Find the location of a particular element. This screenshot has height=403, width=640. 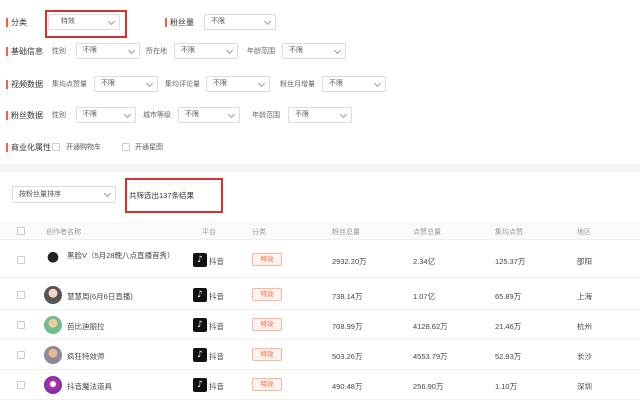

shop-checkbox-label: 开通购物车 is located at coordinates (83, 147).